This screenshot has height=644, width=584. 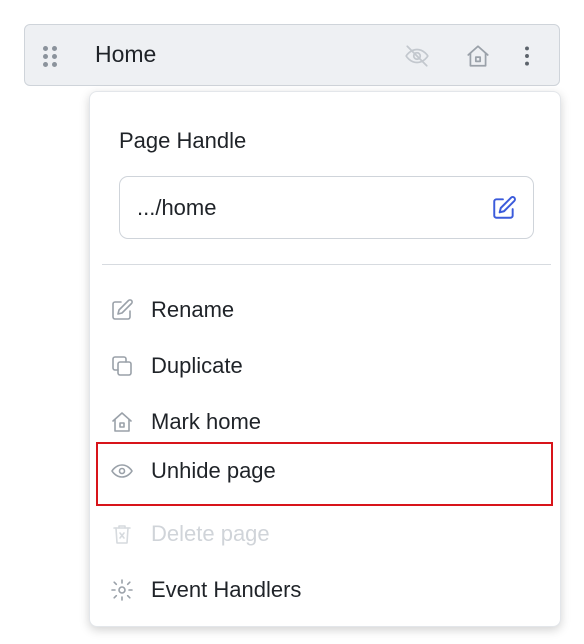 I want to click on page-handle-value: .../home, so click(x=177, y=207).